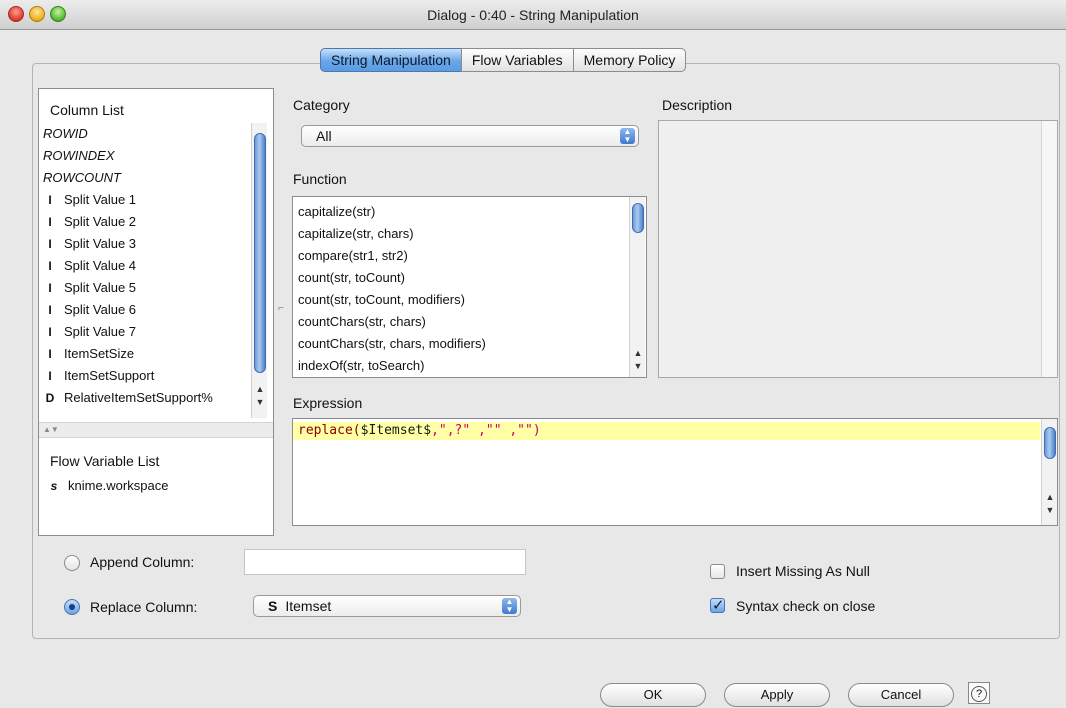  What do you see at coordinates (460, 366) in the screenshot?
I see `function-item: indexOf(str, toSearch)` at bounding box center [460, 366].